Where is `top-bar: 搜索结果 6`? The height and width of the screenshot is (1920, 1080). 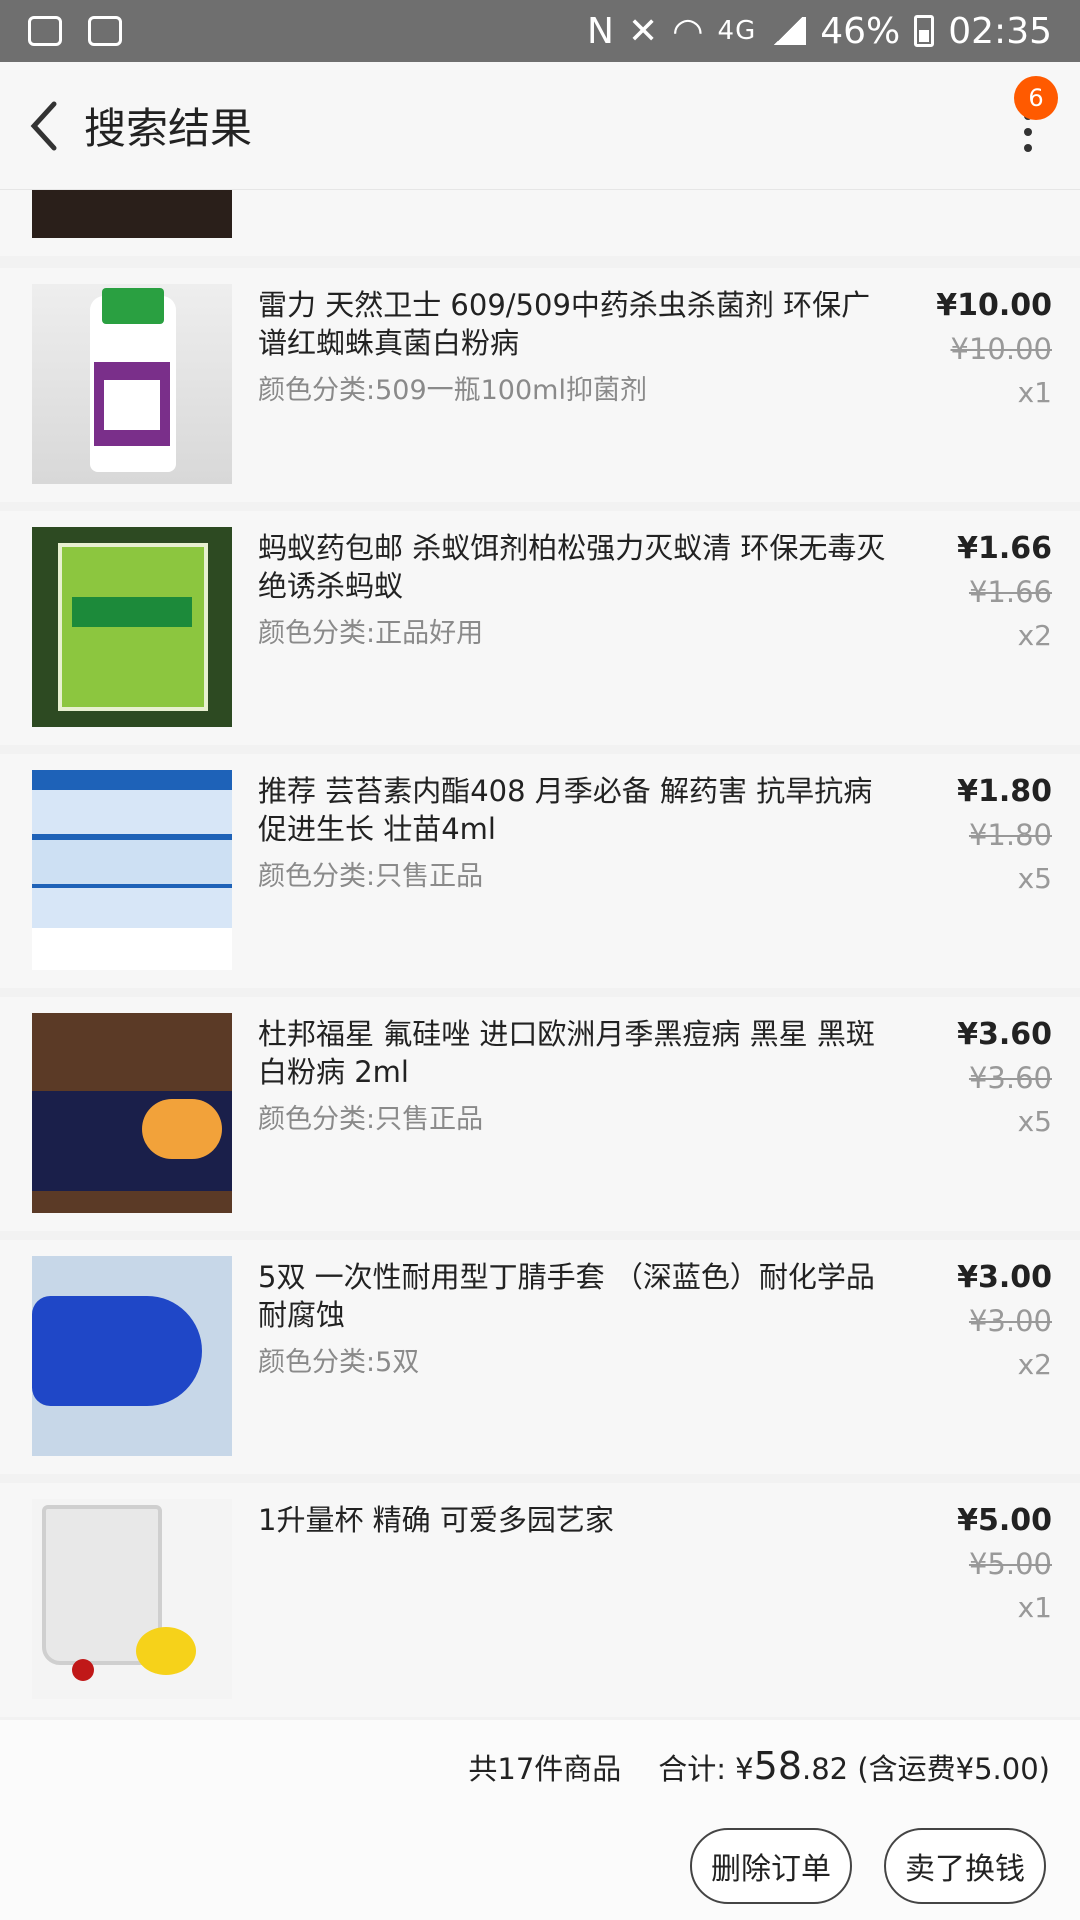
top-bar: 搜索结果 6 is located at coordinates (540, 126).